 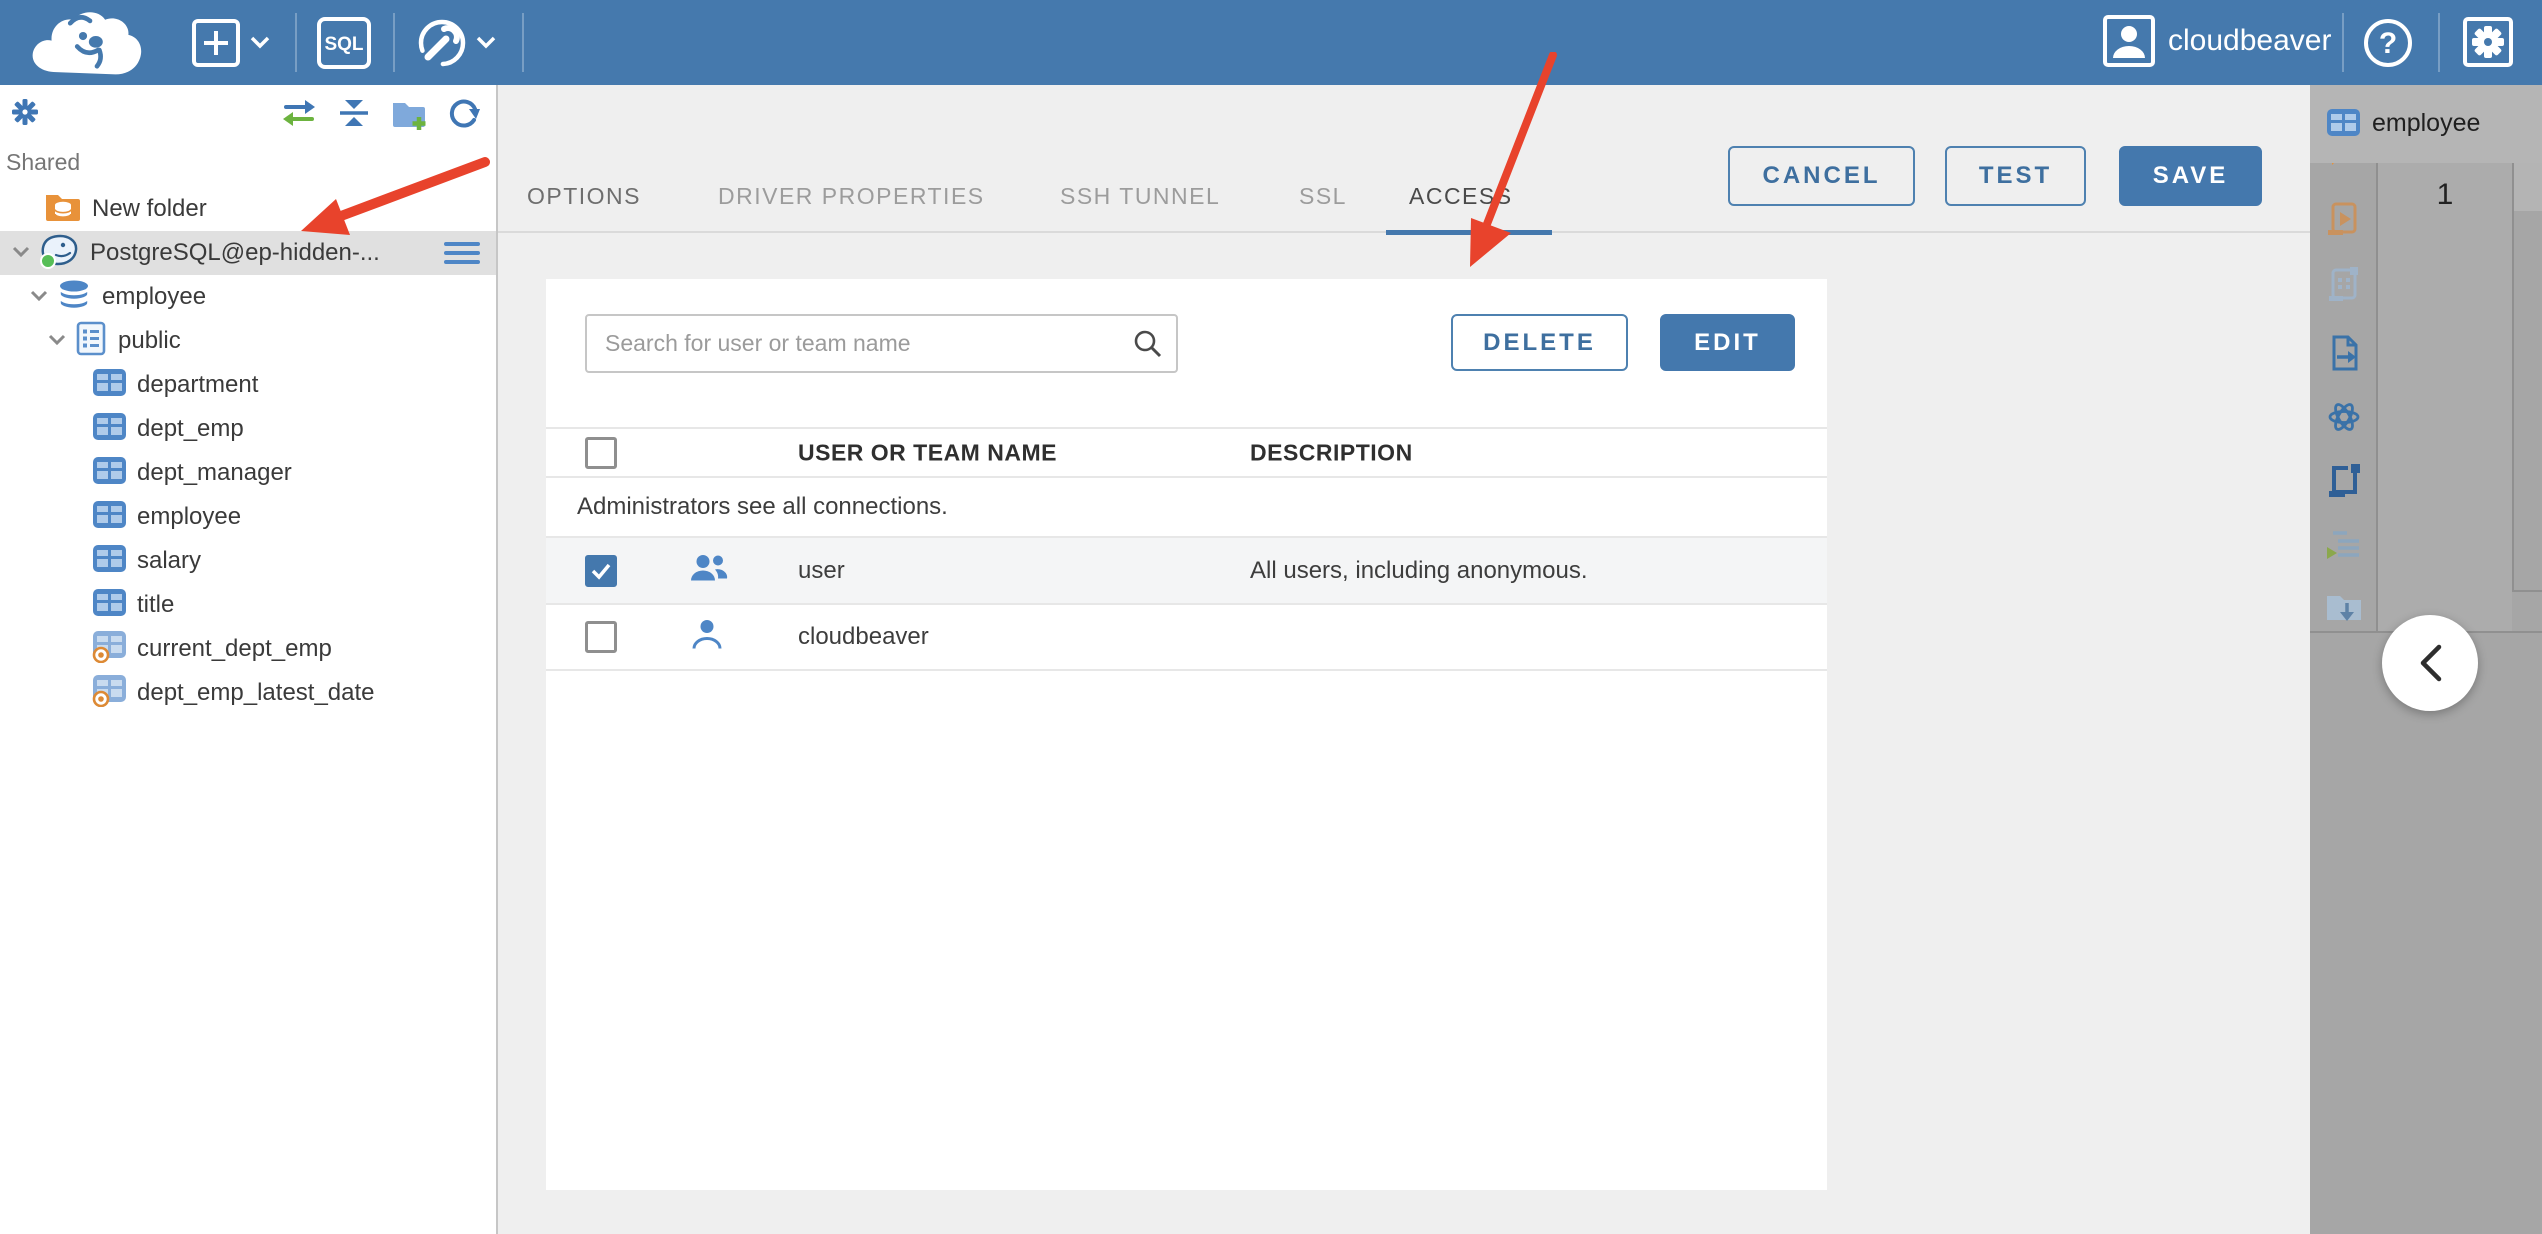 What do you see at coordinates (2344, 354) in the screenshot?
I see `export-data-icon` at bounding box center [2344, 354].